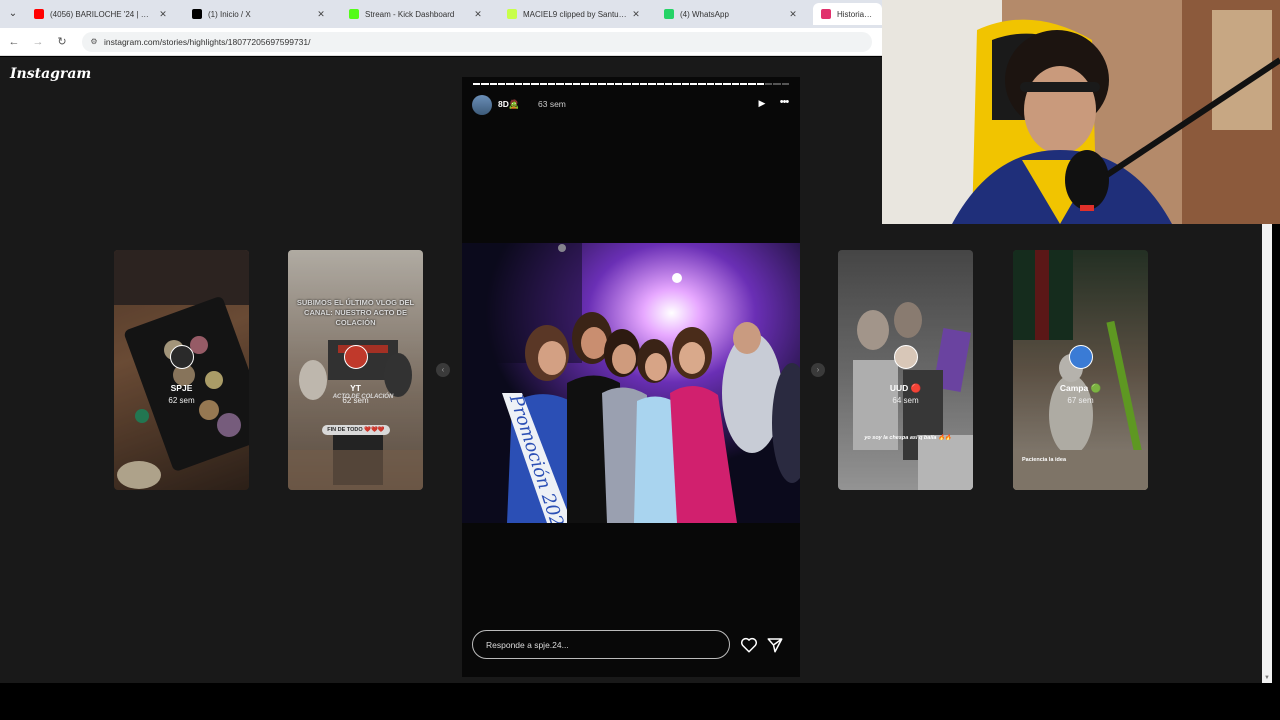  I want to click on reload-icon: ↻, so click(62, 42).